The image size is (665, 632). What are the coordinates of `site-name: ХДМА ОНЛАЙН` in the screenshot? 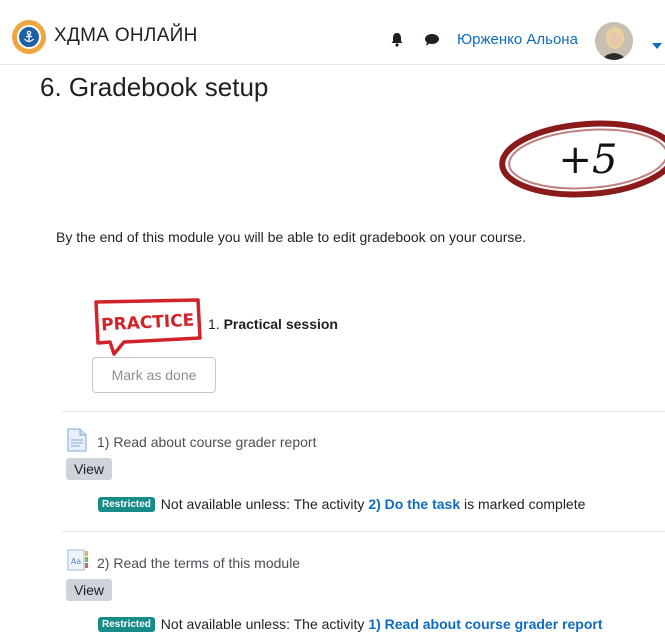 It's located at (126, 36).